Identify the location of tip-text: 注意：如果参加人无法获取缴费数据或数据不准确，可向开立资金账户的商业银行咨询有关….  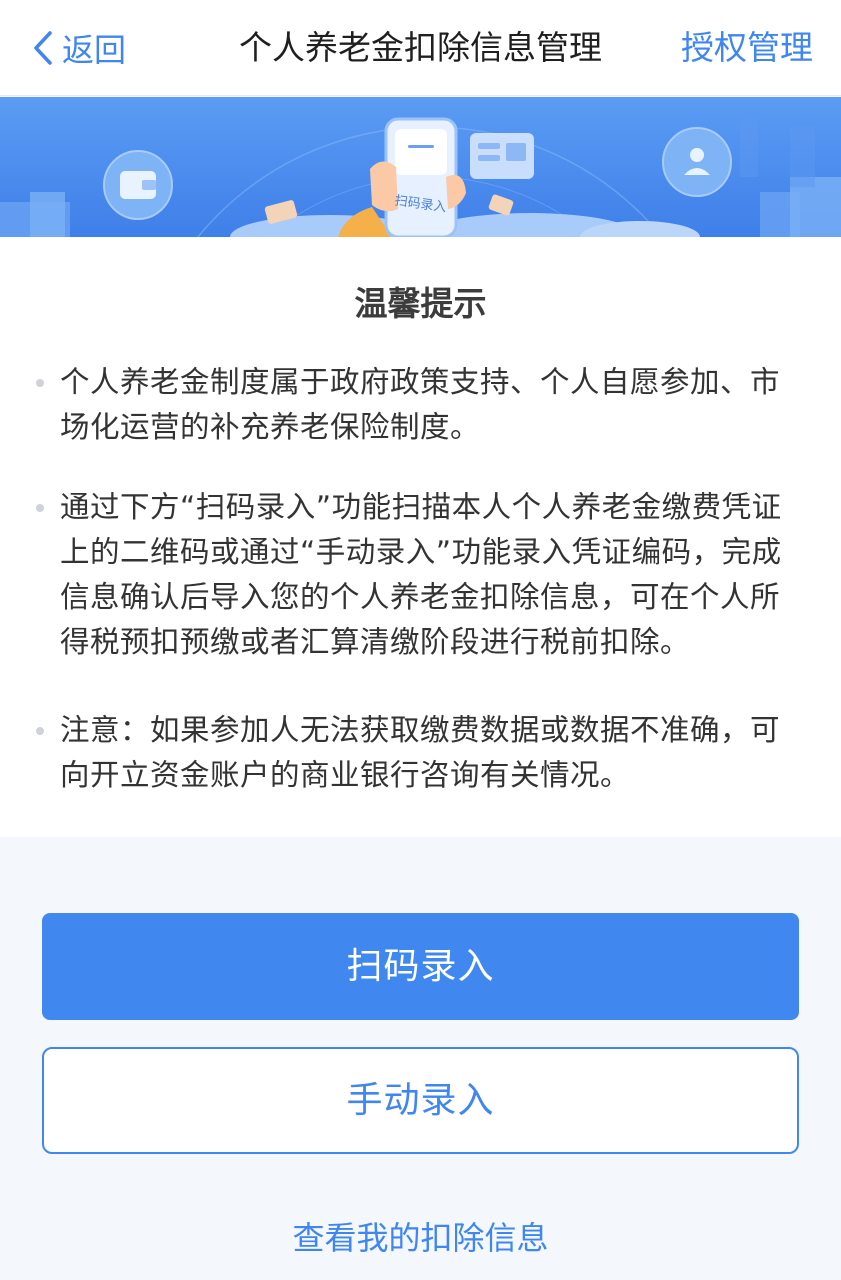
(420, 752).